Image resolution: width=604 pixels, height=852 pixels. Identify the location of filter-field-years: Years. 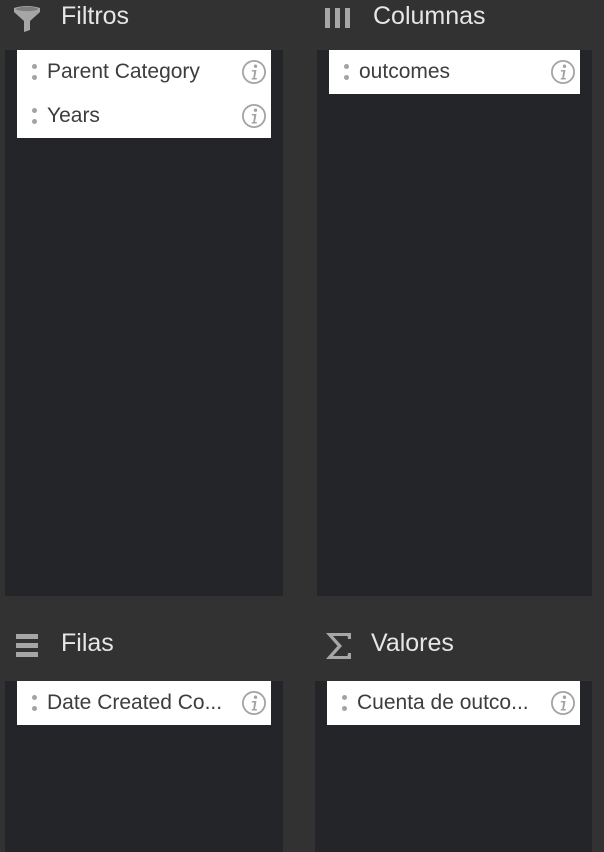
(144, 116).